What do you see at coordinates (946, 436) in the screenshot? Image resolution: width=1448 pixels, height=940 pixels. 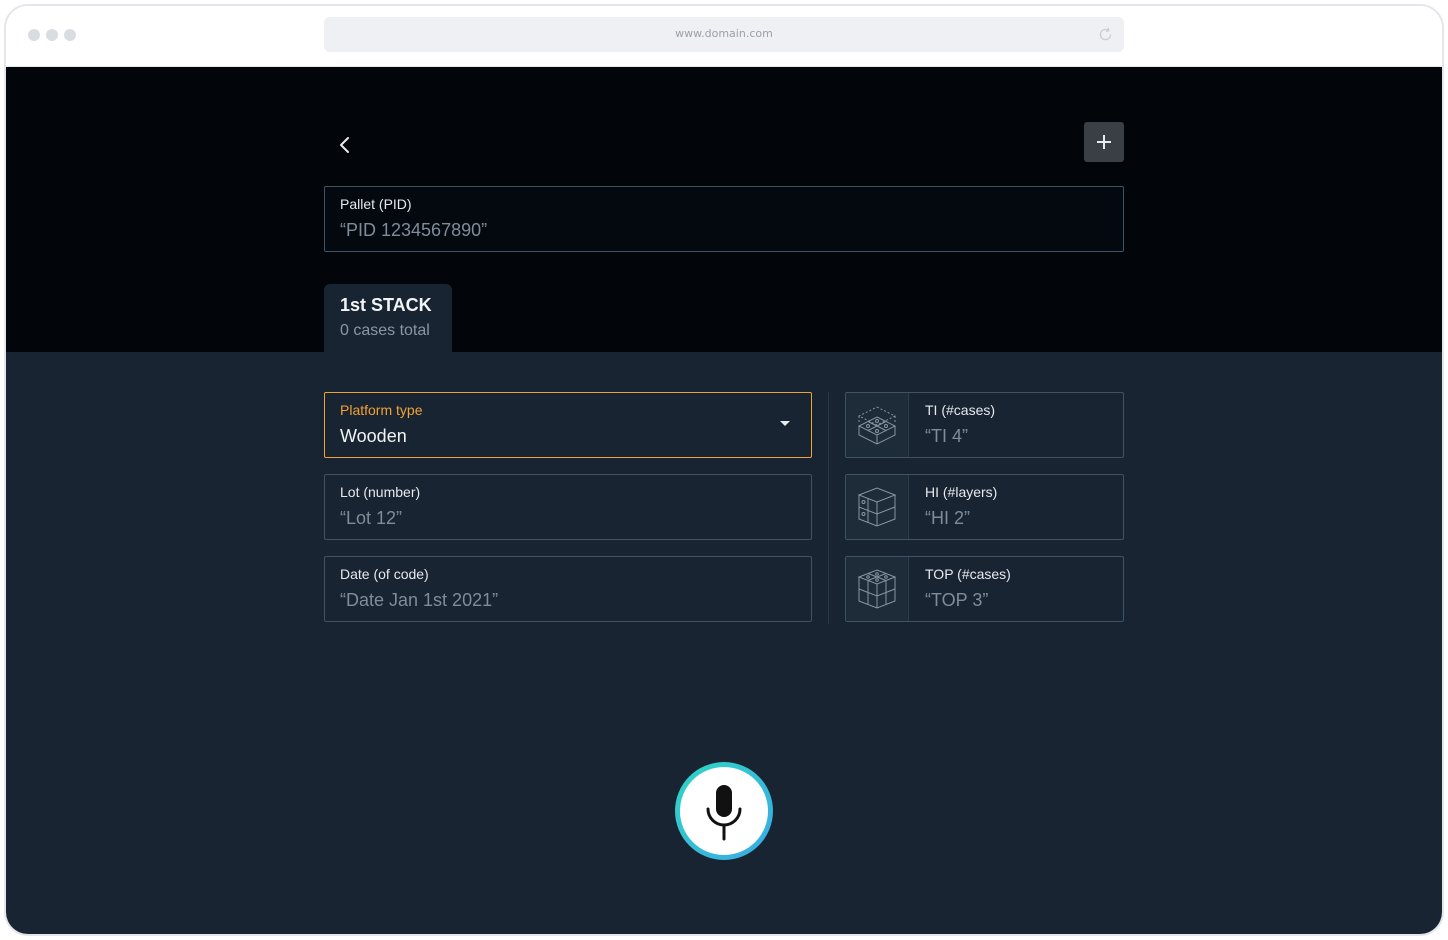 I see `field-value: “TI 4”` at bounding box center [946, 436].